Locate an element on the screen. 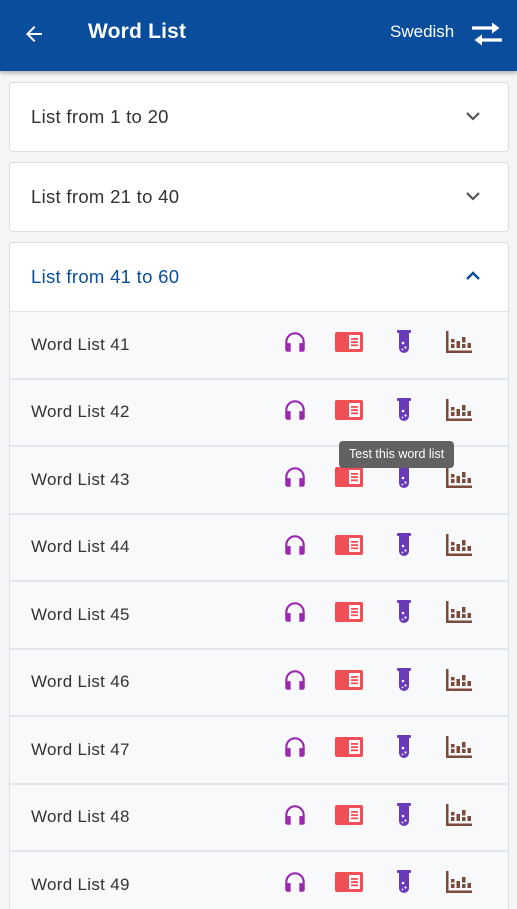 The width and height of the screenshot is (517, 909). word-list-label: Word List 45 is located at coordinates (80, 614).